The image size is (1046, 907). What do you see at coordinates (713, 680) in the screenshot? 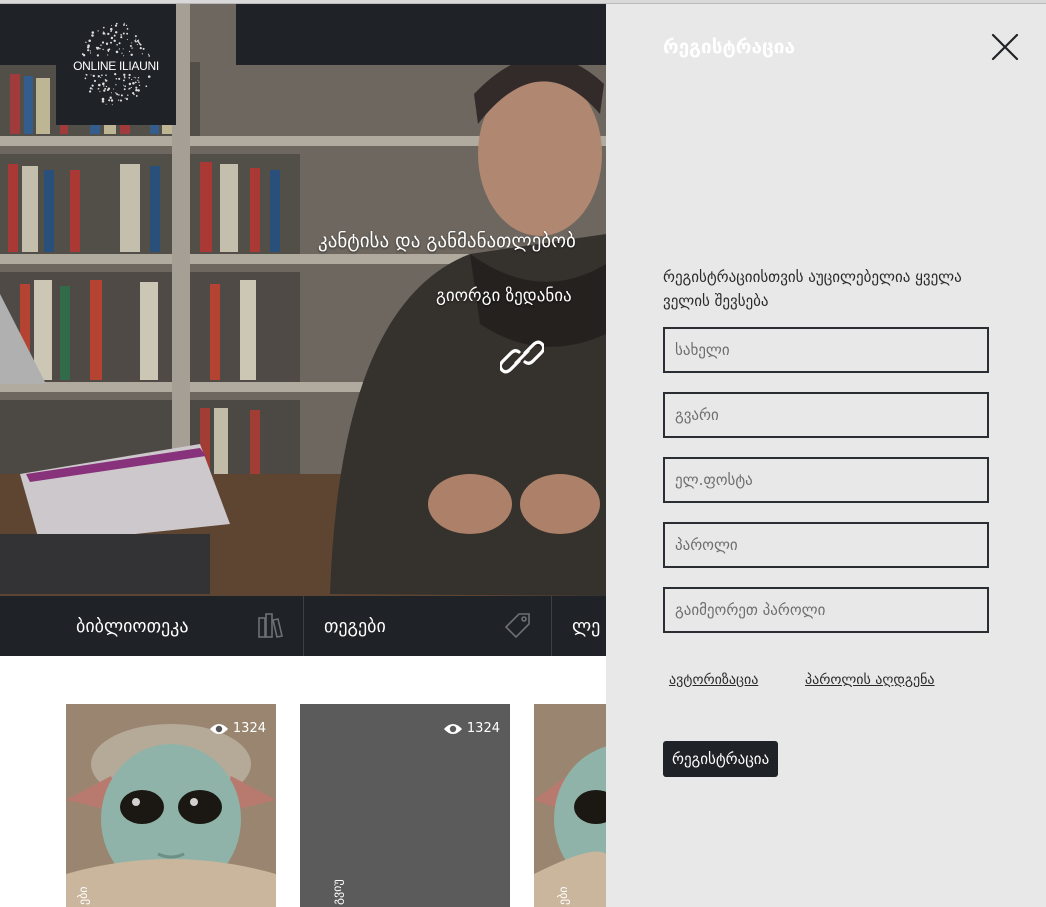
I see `login-link: ავტორიზაცია` at bounding box center [713, 680].